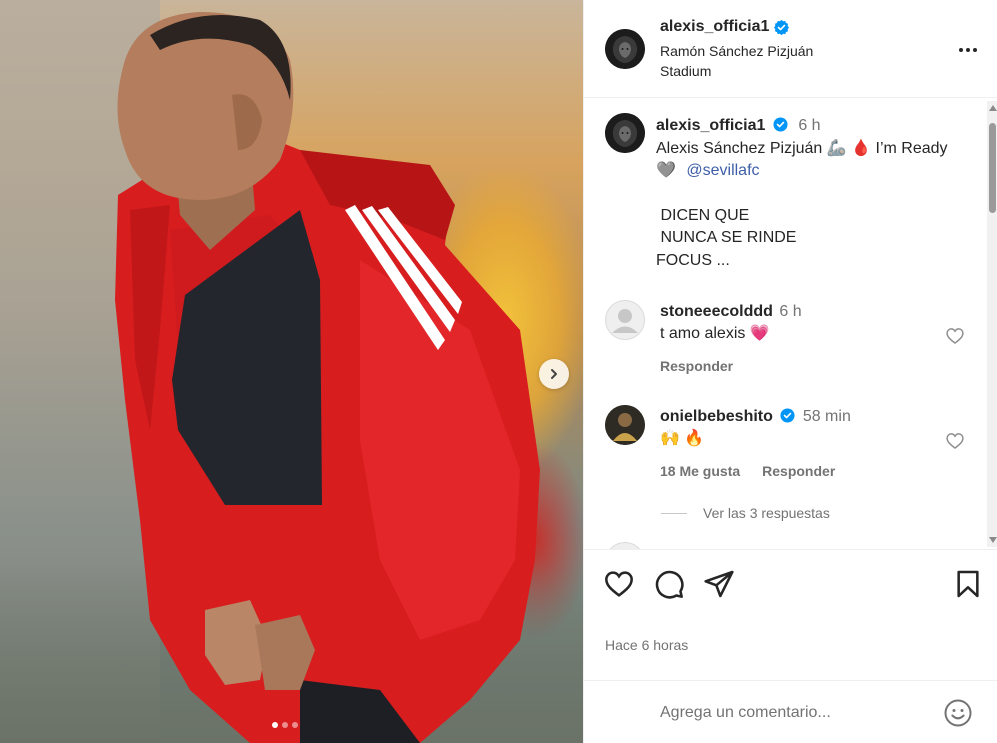  What do you see at coordinates (809, 125) in the screenshot?
I see `caption-time: 6 h` at bounding box center [809, 125].